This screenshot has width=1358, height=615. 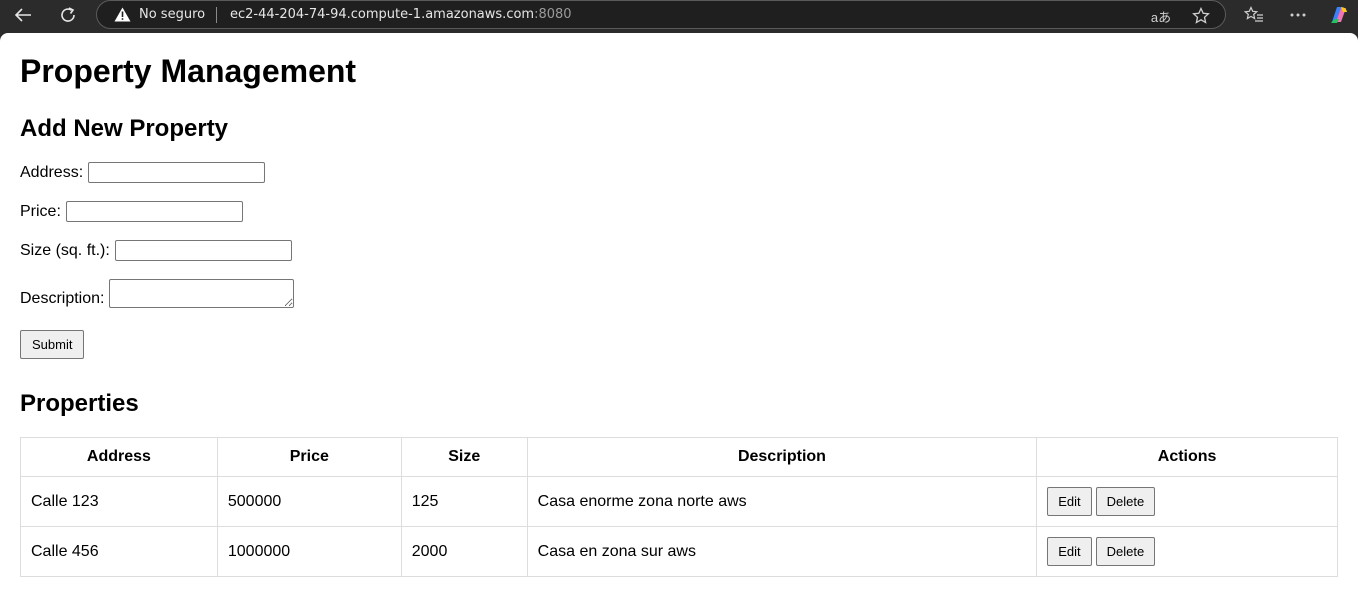 What do you see at coordinates (40, 211) in the screenshot?
I see `price-label: Price:` at bounding box center [40, 211].